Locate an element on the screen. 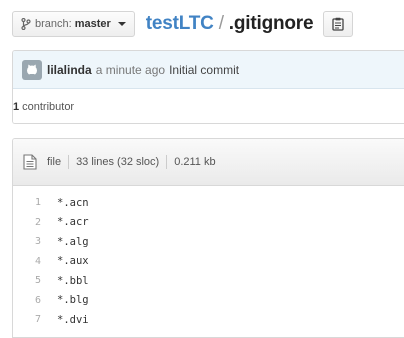 The height and width of the screenshot is (338, 404). repo-link: testLTC is located at coordinates (180, 24).